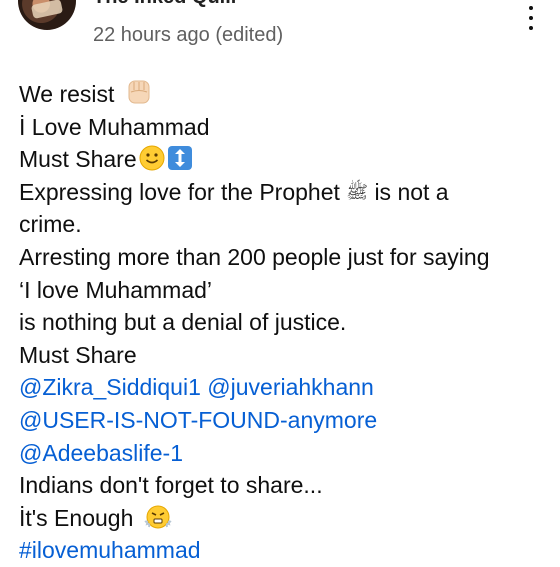 This screenshot has width=560, height=567. I want to click on post-header: The Inked Quill 22 hours ago (edited), so click(280, 30).